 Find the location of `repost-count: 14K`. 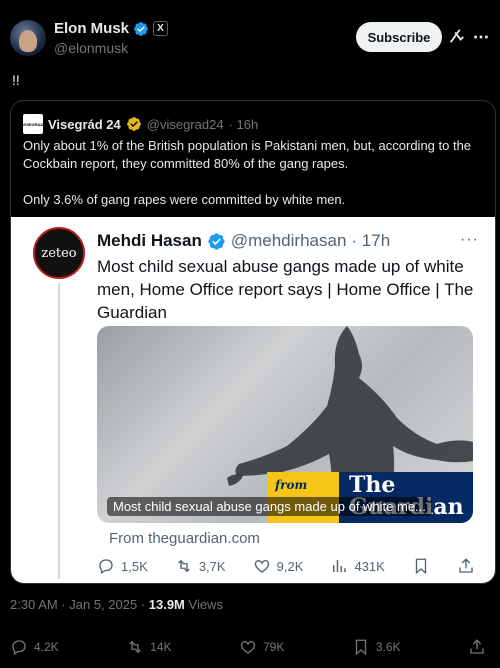

repost-count: 14K is located at coordinates (161, 647).